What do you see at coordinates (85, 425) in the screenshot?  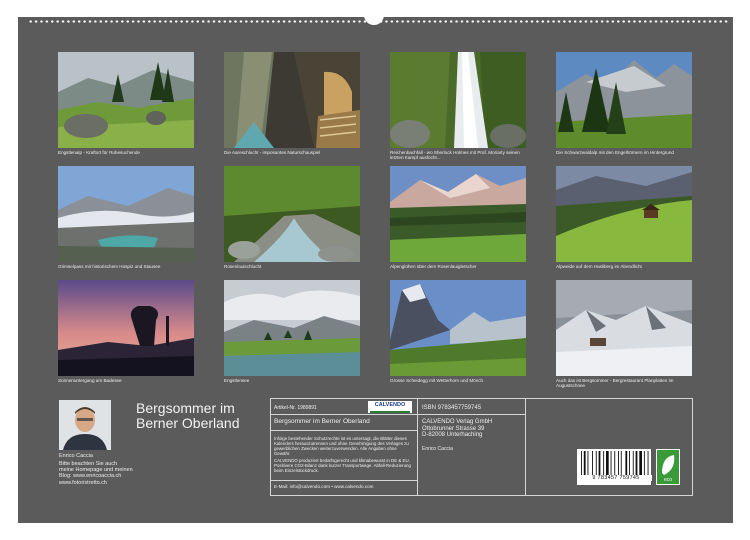 I see `author-portrait` at bounding box center [85, 425].